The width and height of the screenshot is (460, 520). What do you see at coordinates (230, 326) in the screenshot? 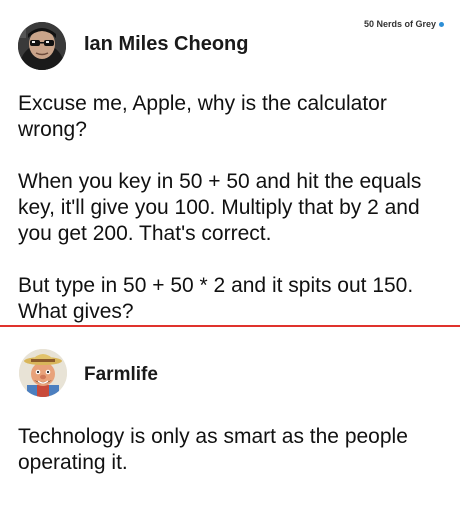
I see `section-divider` at bounding box center [230, 326].